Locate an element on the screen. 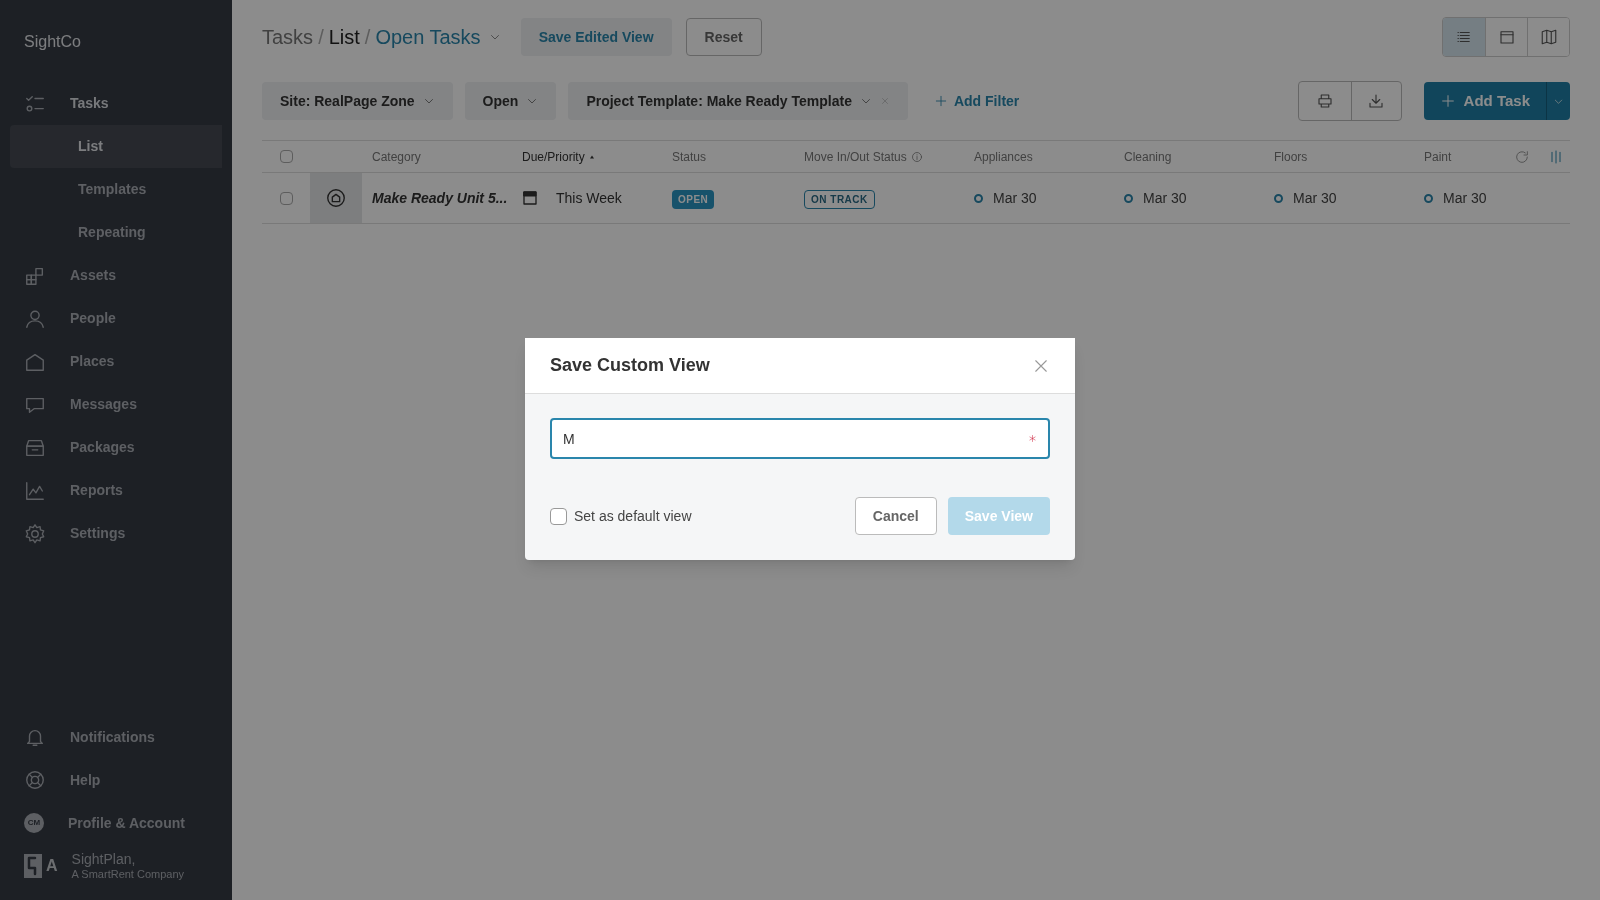  dialog-title: Save Custom View is located at coordinates (630, 365).